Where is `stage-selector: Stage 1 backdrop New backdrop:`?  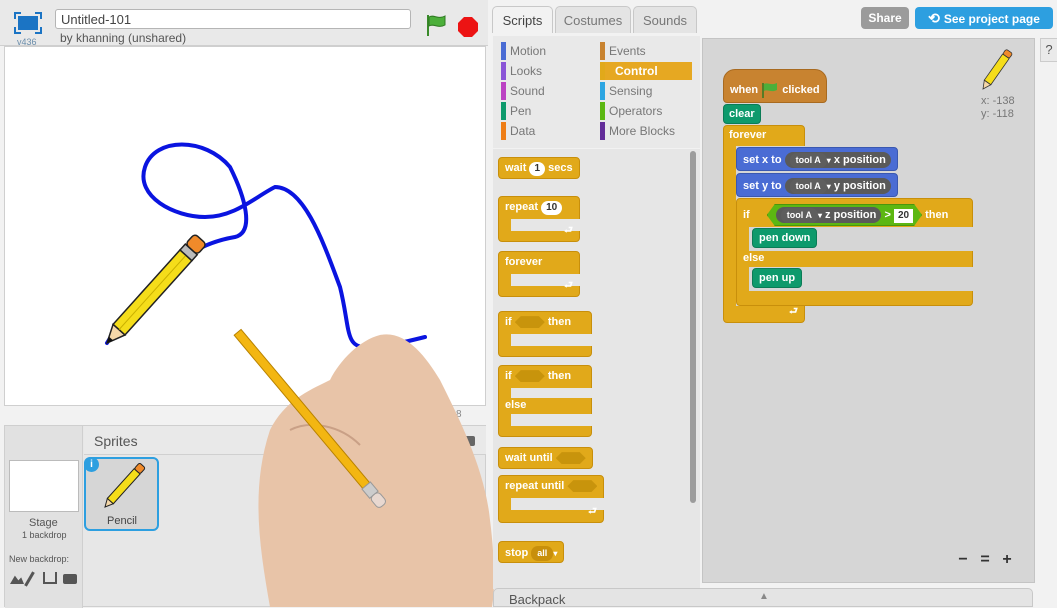 stage-selector: Stage 1 backdrop New backdrop: is located at coordinates (44, 517).